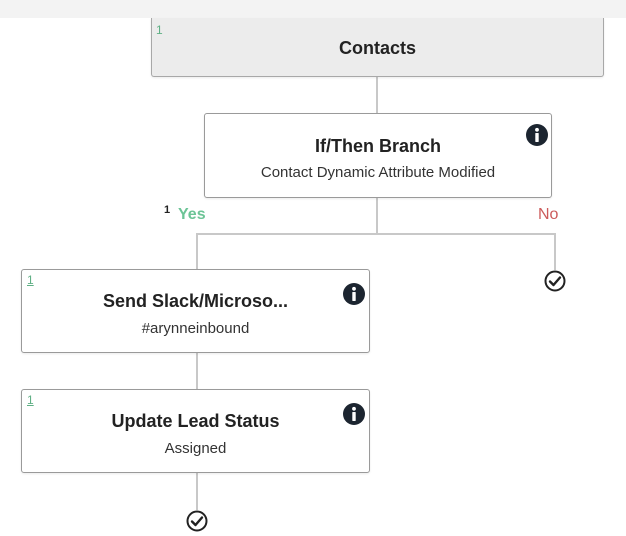  Describe the element at coordinates (197, 371) in the screenshot. I see `connector-slack-lead` at that location.